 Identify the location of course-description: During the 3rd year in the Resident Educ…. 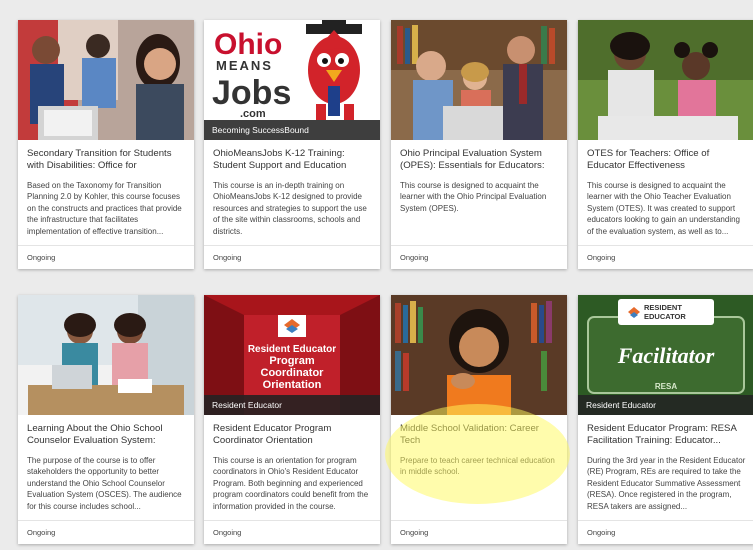
(666, 483).